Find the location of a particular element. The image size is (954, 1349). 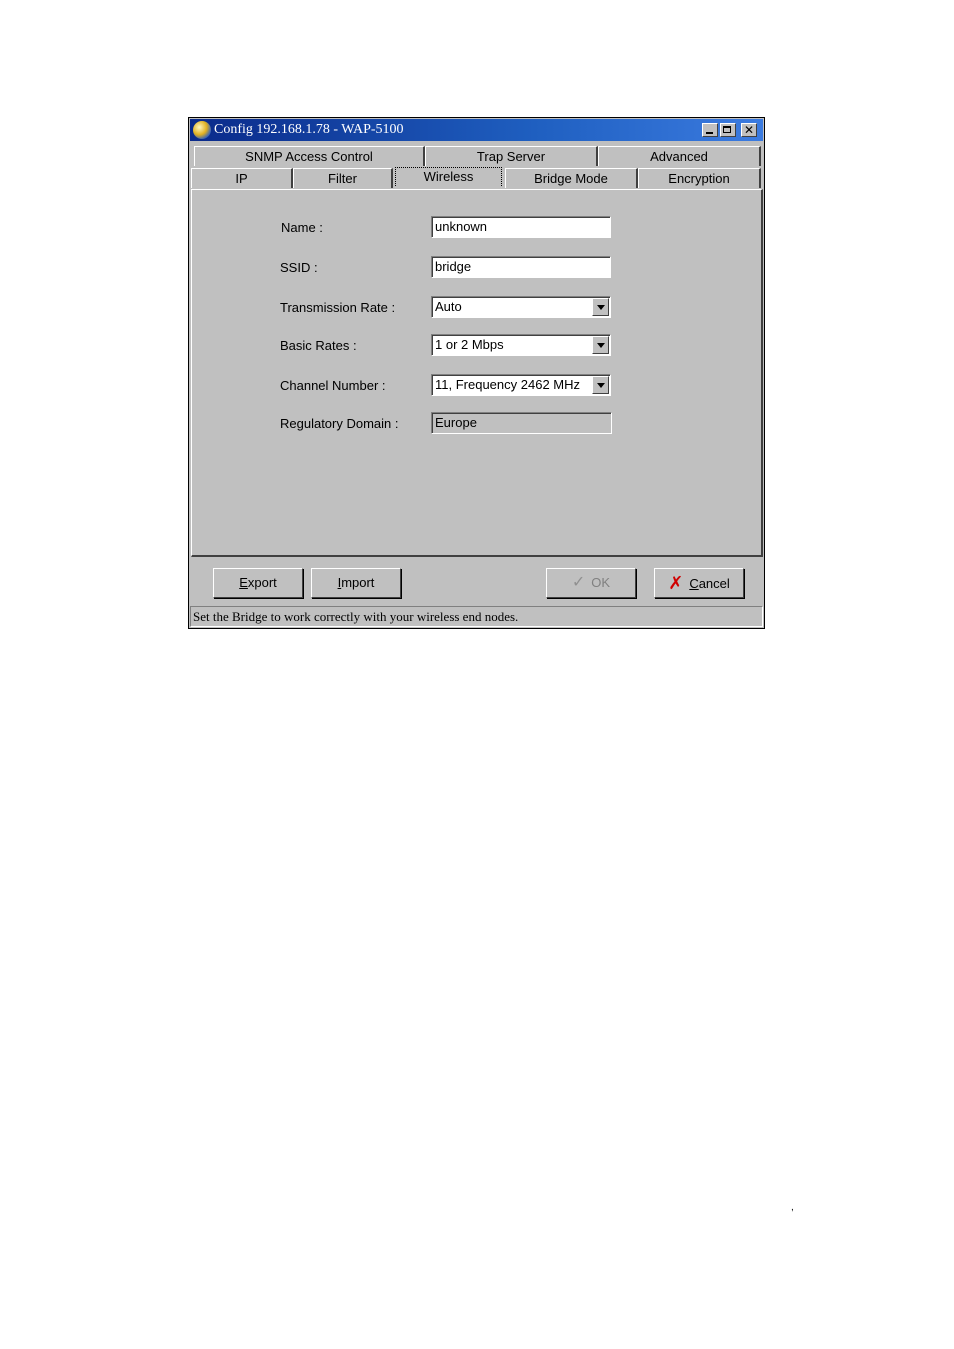

channel-number-value: 11, Frequency 2462 MHz is located at coordinates (507, 384).